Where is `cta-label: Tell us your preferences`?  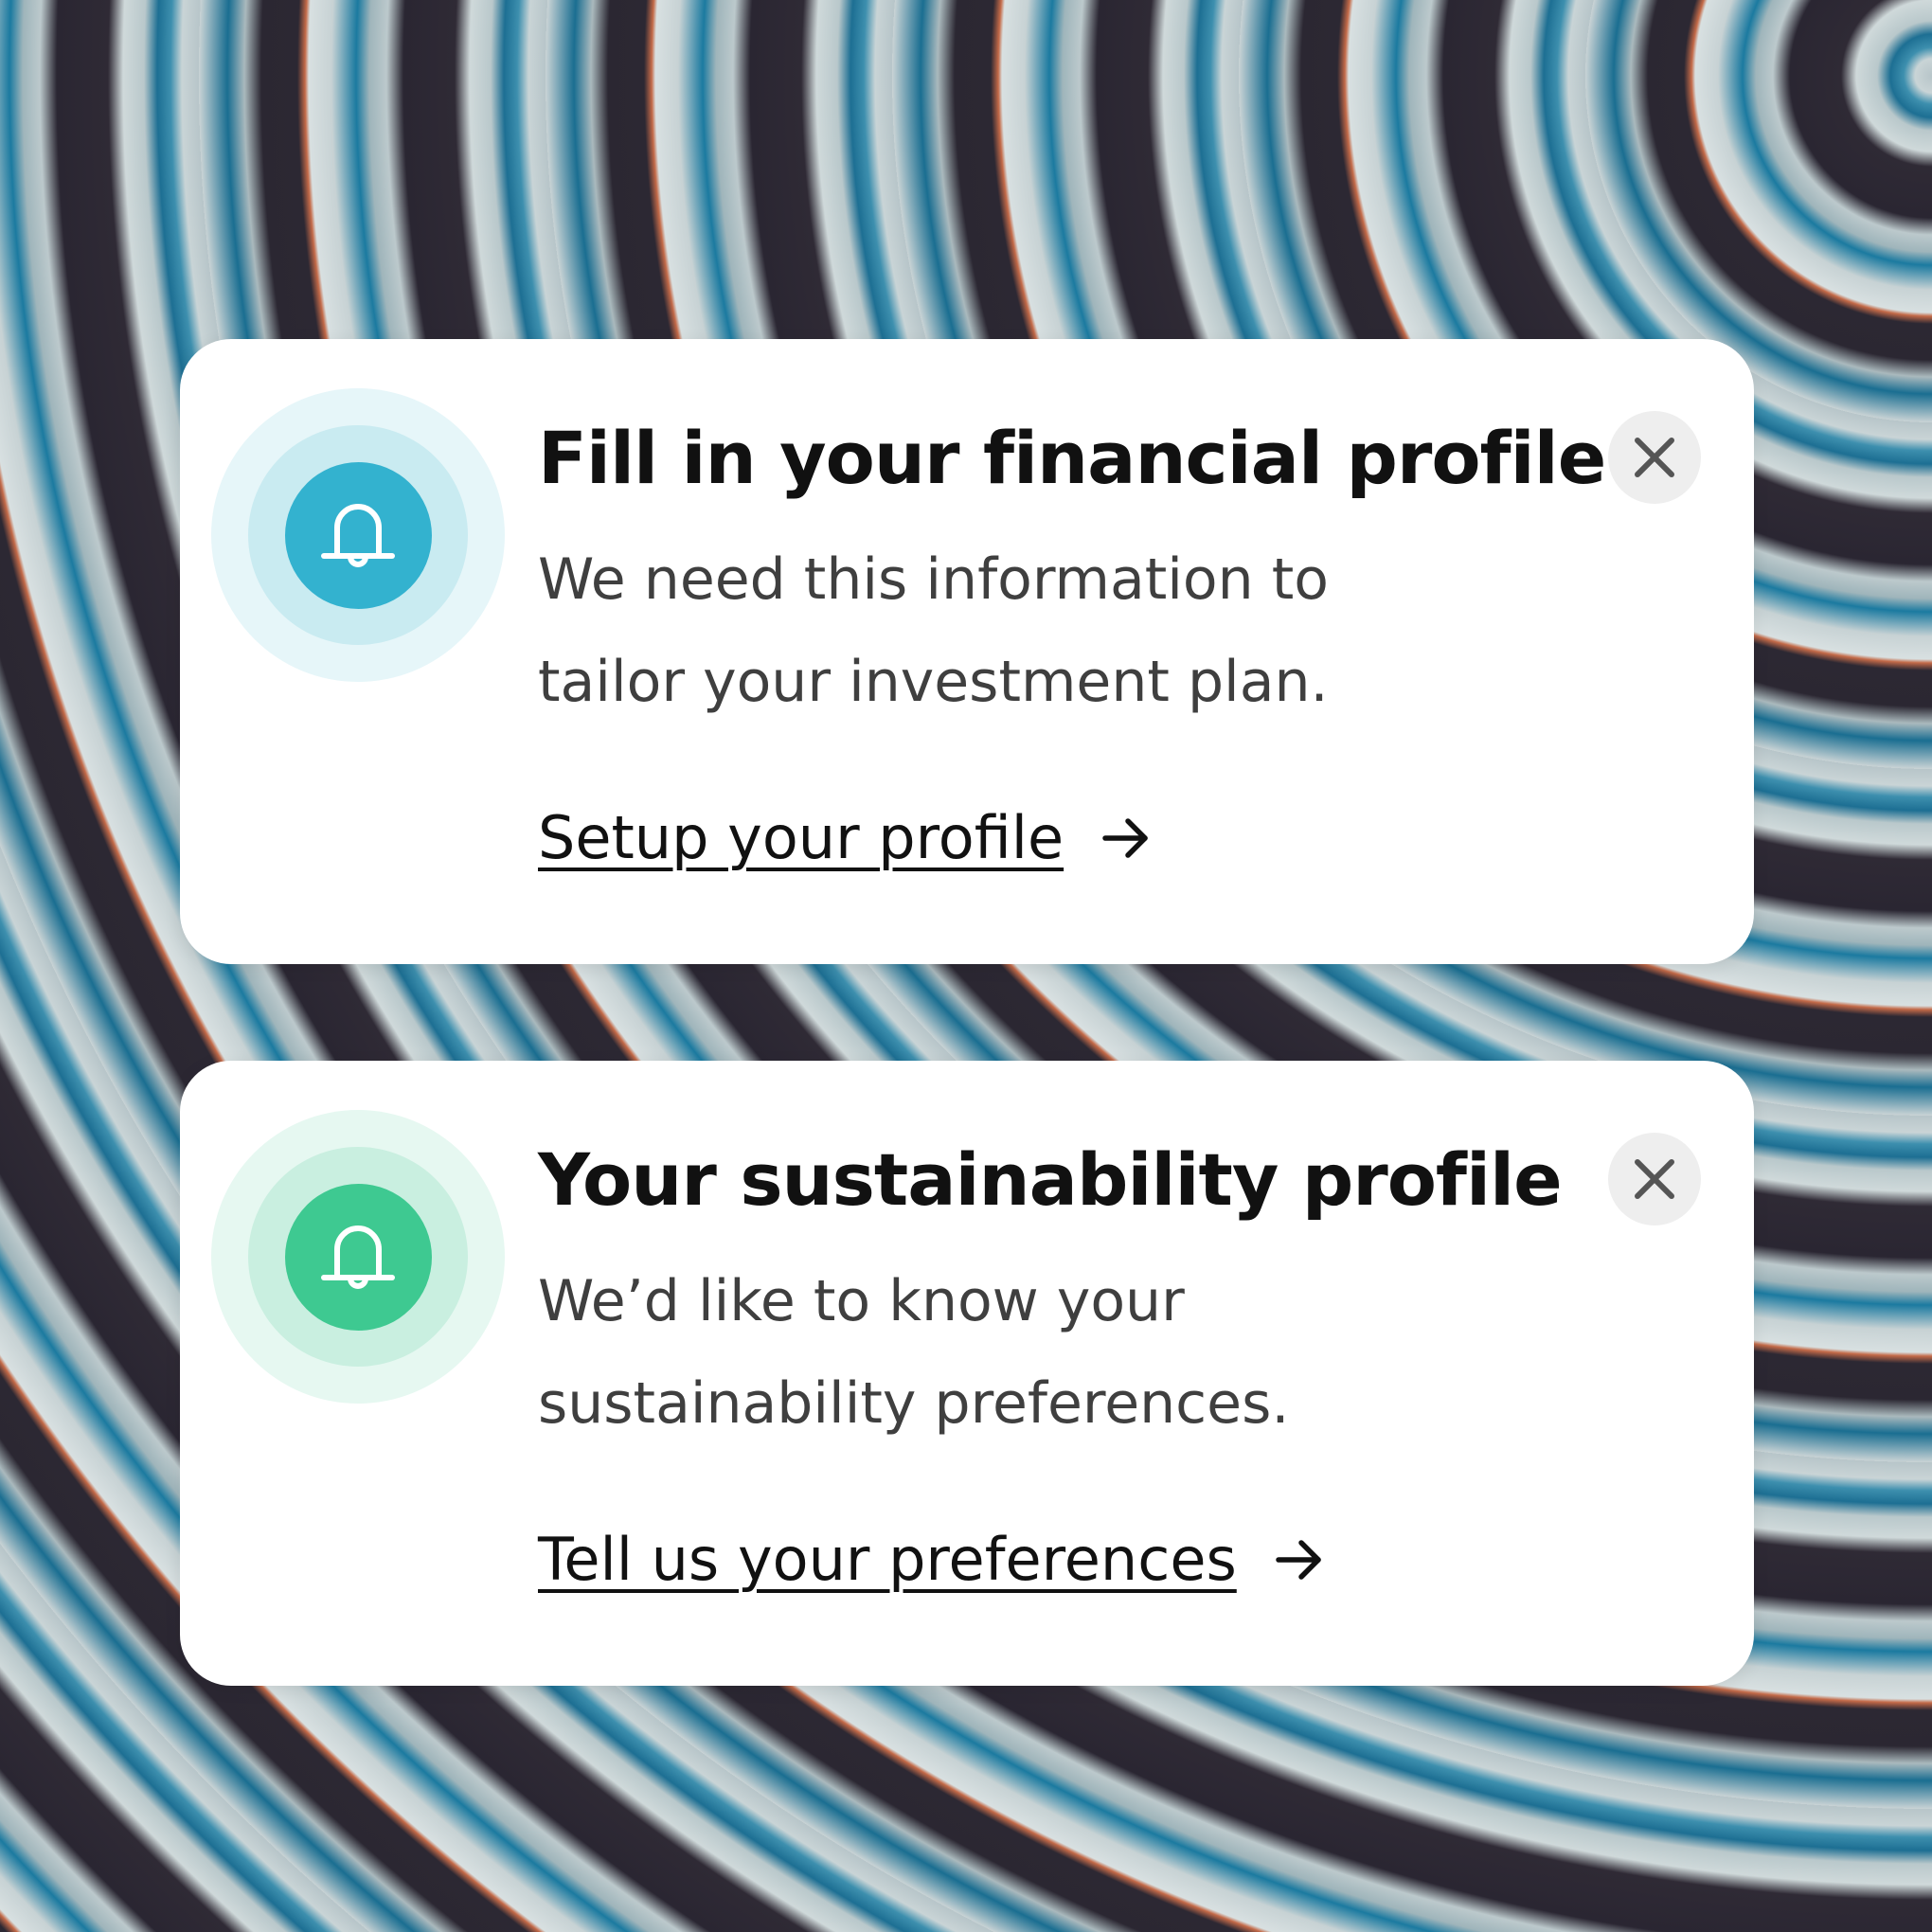 cta-label: Tell us your preferences is located at coordinates (887, 1559).